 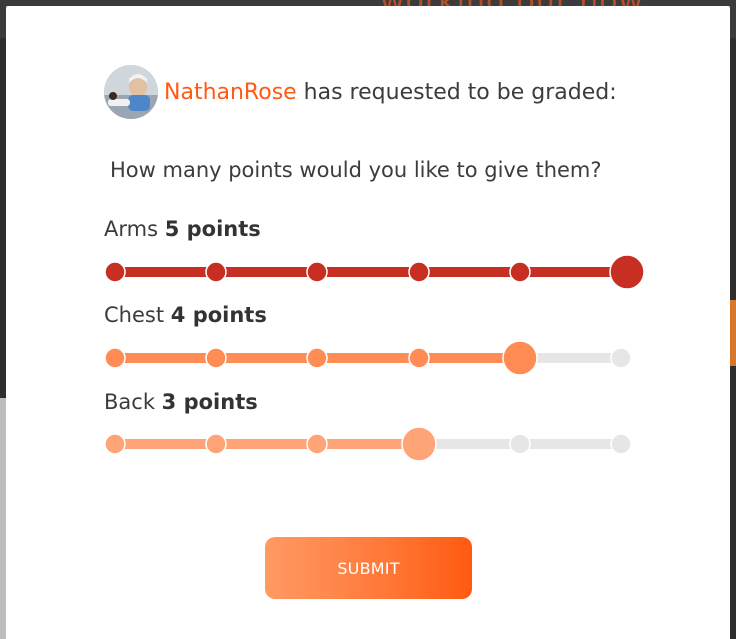 What do you see at coordinates (456, 92) in the screenshot?
I see `request-text: has requested to be graded:` at bounding box center [456, 92].